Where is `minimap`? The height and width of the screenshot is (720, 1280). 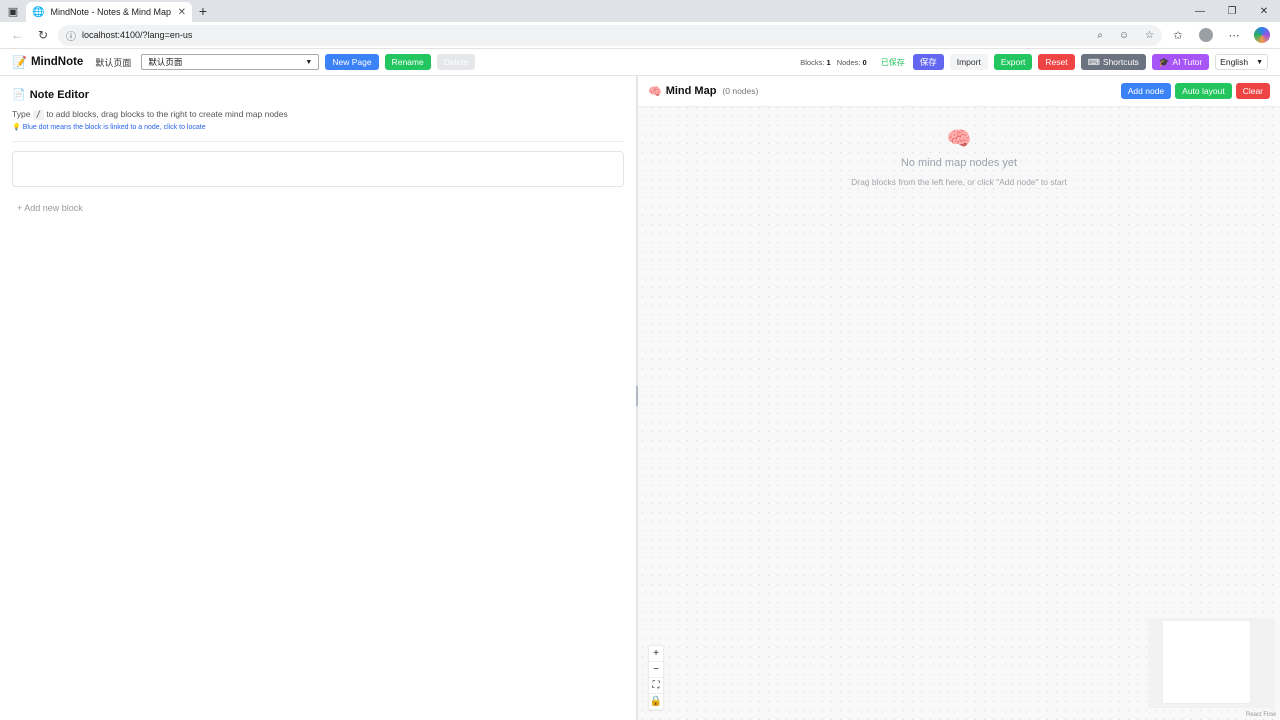
minimap is located at coordinates (1211, 663).